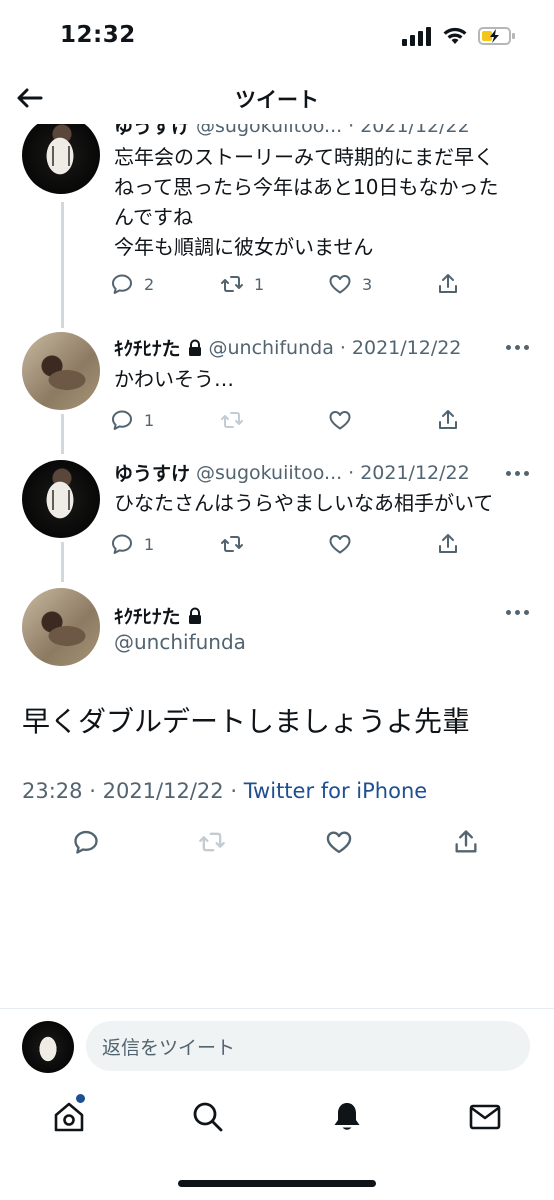 The height and width of the screenshot is (1200, 554). I want to click on home-indicator, so click(277, 1183).